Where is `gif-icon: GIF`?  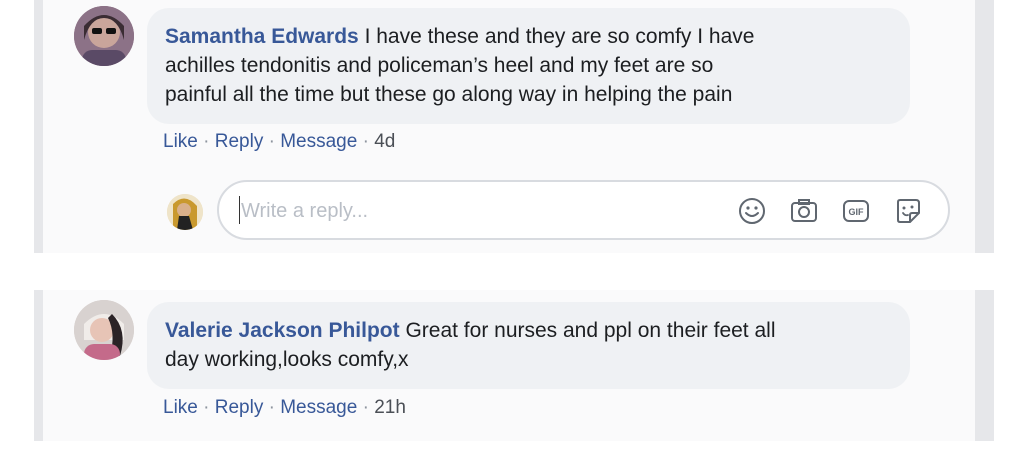 gif-icon: GIF is located at coordinates (856, 211).